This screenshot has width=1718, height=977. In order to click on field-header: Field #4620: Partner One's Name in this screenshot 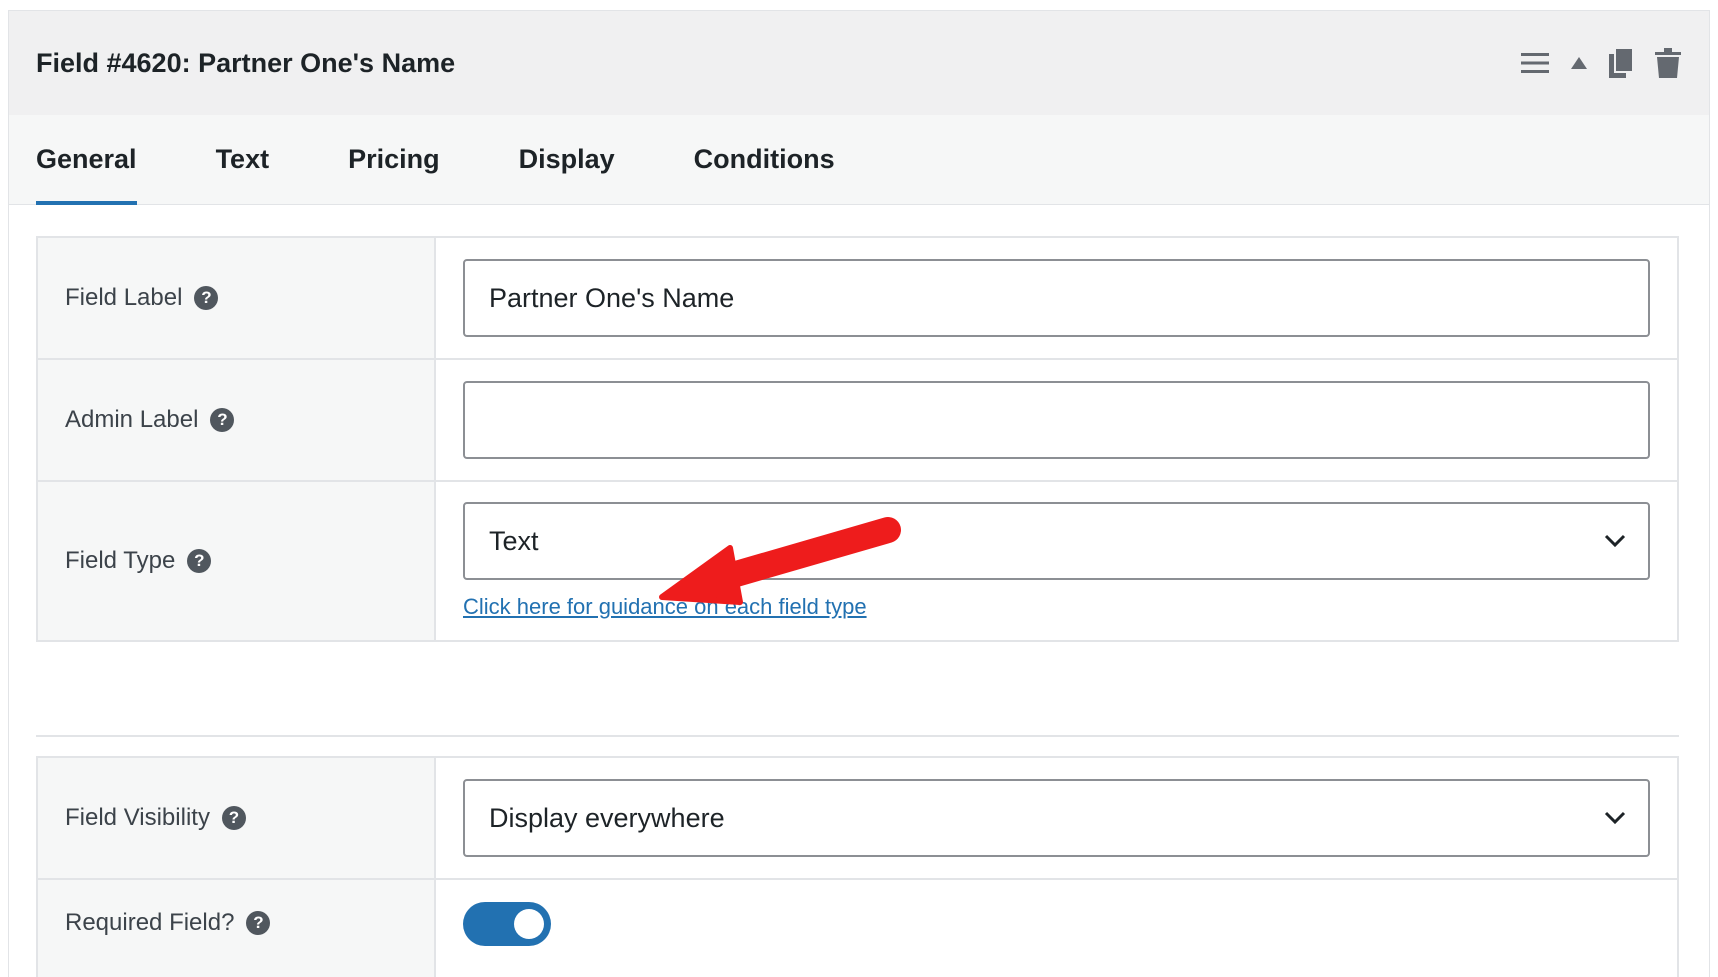, I will do `click(859, 63)`.